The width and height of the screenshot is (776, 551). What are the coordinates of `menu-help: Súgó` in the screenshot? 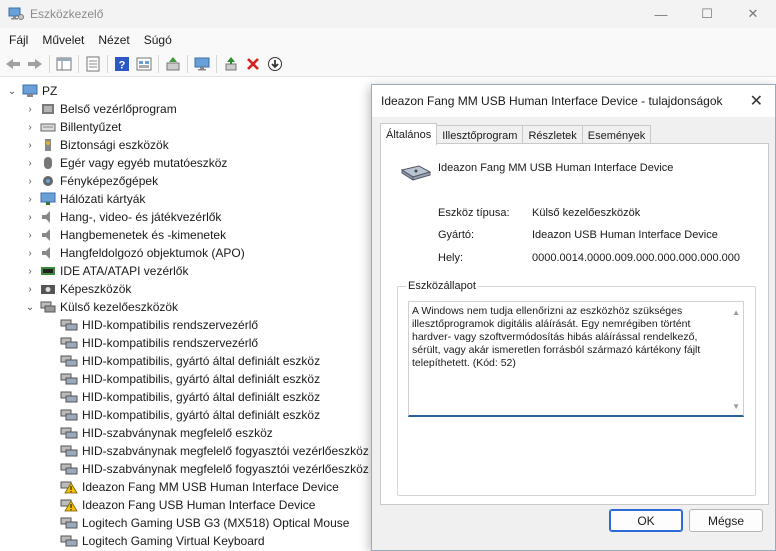 It's located at (158, 40).